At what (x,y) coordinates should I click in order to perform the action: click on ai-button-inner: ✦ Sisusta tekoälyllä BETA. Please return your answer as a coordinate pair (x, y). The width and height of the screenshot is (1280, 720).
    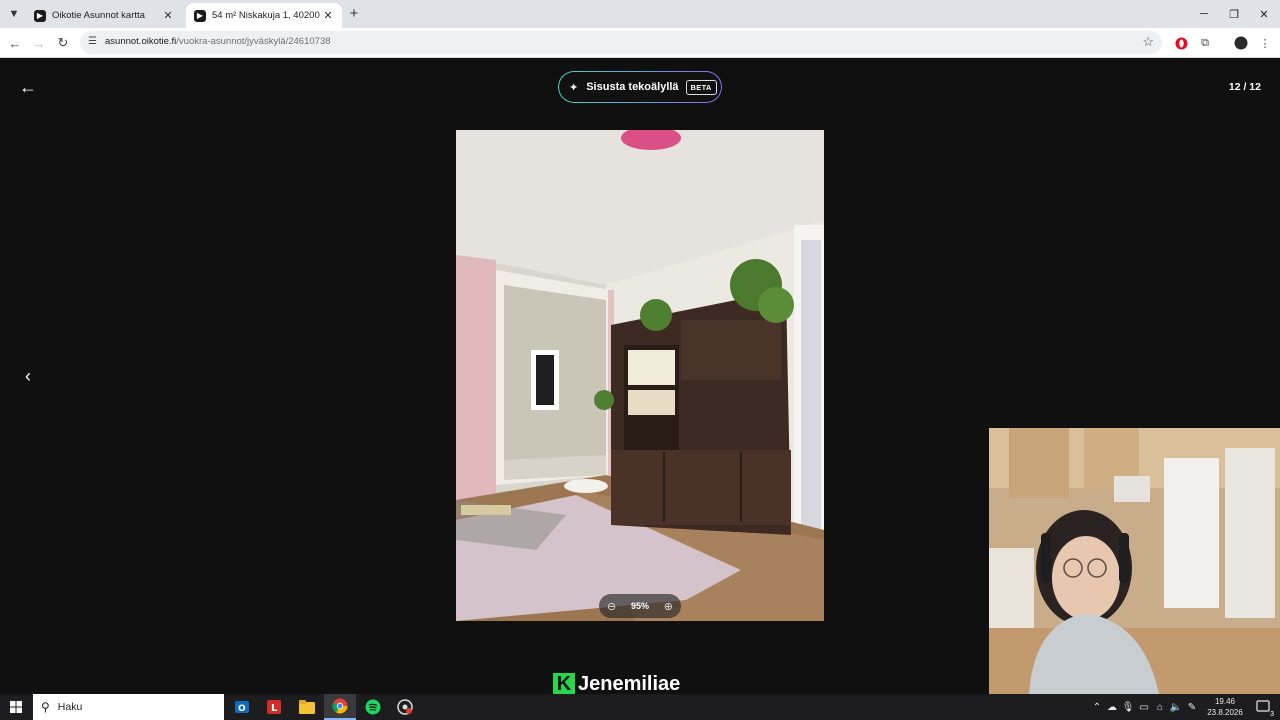
    Looking at the image, I should click on (640, 87).